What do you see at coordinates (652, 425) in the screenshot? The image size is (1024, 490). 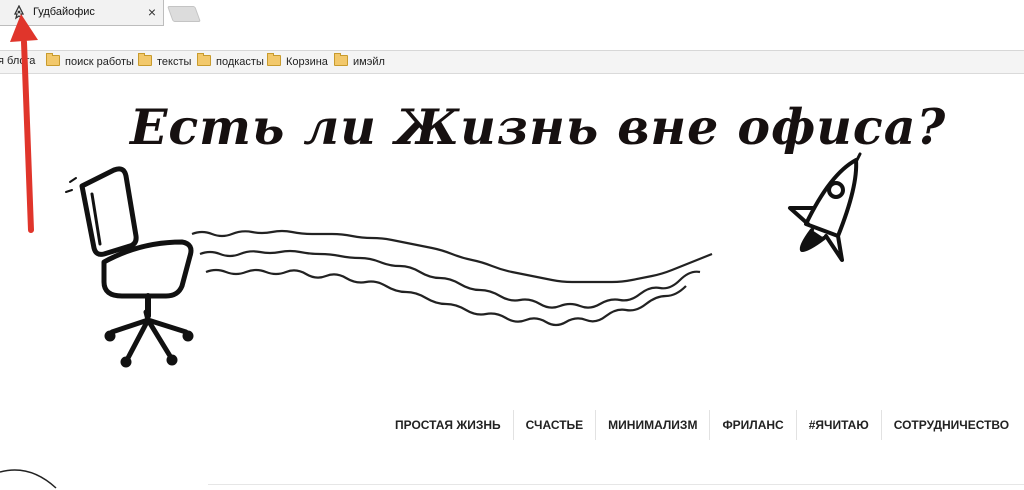 I see `nav-minimalism: МИНИМАЛИЗМ` at bounding box center [652, 425].